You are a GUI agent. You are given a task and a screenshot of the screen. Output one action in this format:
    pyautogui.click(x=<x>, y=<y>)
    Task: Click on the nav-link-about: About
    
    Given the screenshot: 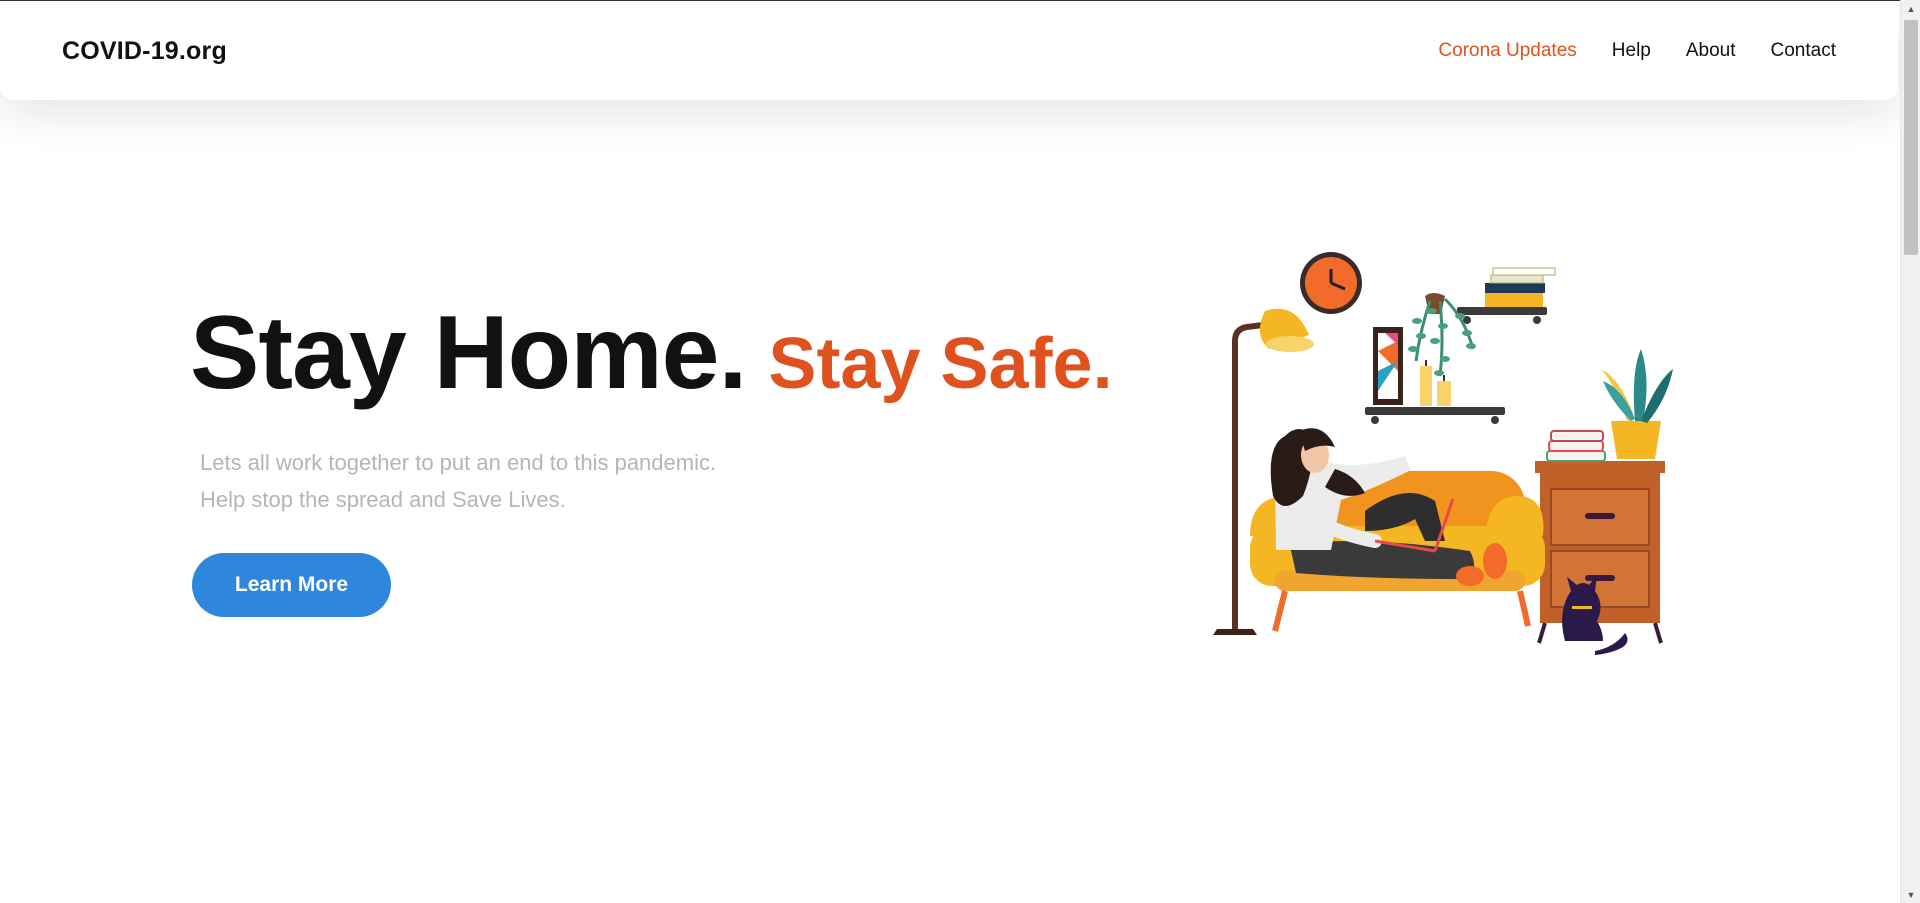 What is the action you would take?
    pyautogui.click(x=1711, y=51)
    